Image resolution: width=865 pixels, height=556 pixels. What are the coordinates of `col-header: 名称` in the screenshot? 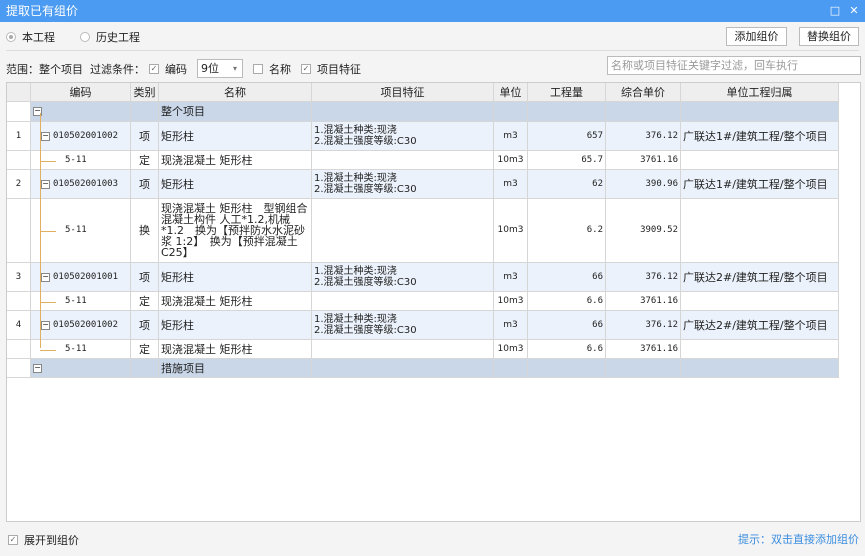 It's located at (235, 92).